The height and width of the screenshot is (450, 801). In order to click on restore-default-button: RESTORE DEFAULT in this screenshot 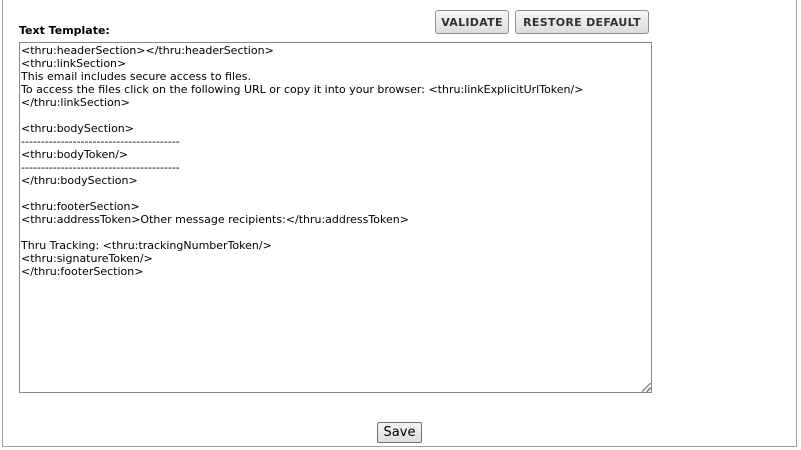, I will do `click(582, 22)`.